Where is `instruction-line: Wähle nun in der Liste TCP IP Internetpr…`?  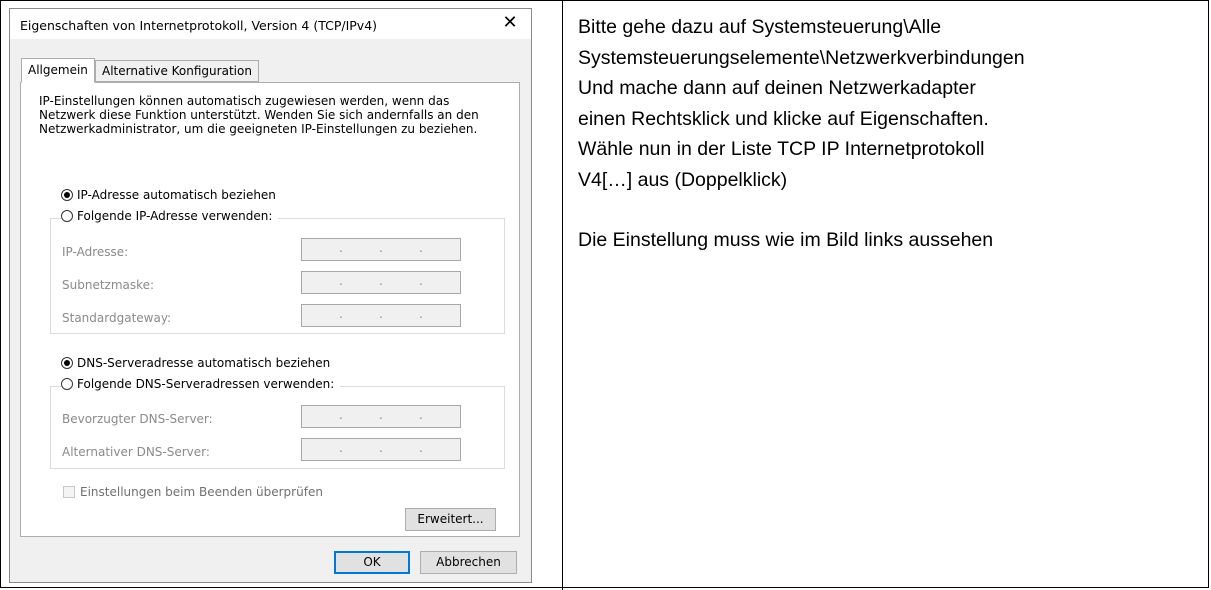 instruction-line: Wähle nun in der Liste TCP IP Internetpr… is located at coordinates (781, 149).